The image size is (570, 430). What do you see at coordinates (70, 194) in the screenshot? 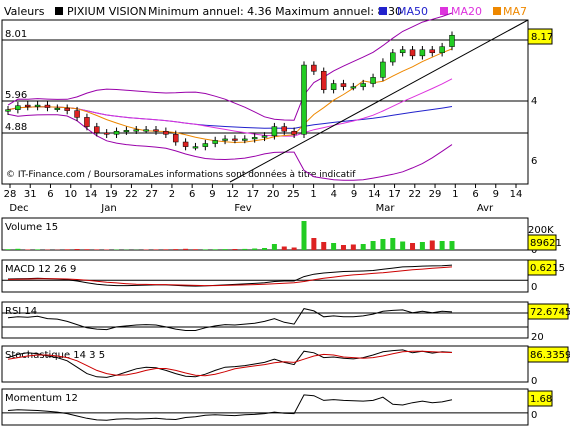
I see `x-tick-label: 10` at bounding box center [70, 194].